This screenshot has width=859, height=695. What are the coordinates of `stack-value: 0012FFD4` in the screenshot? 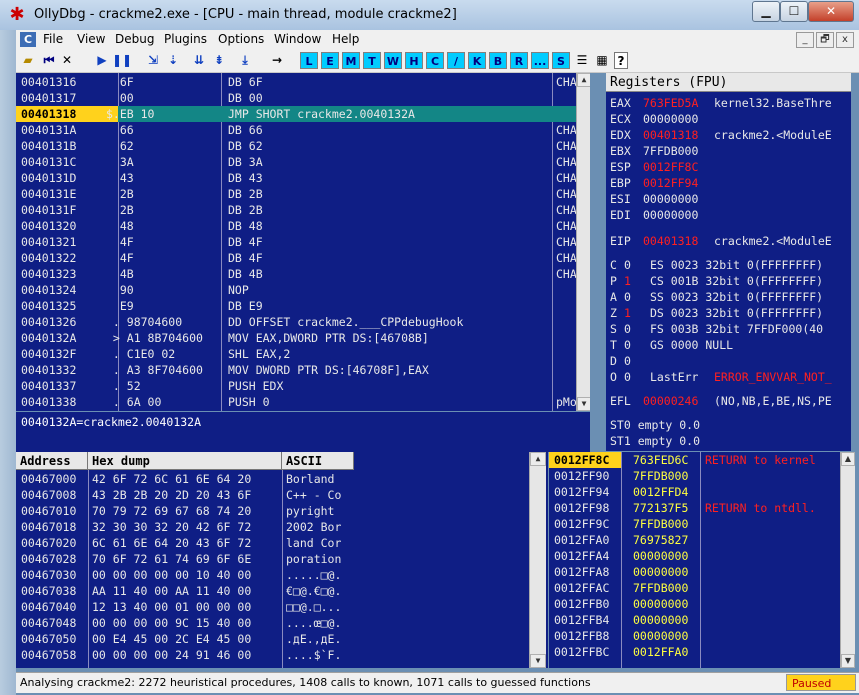 It's located at (661, 492).